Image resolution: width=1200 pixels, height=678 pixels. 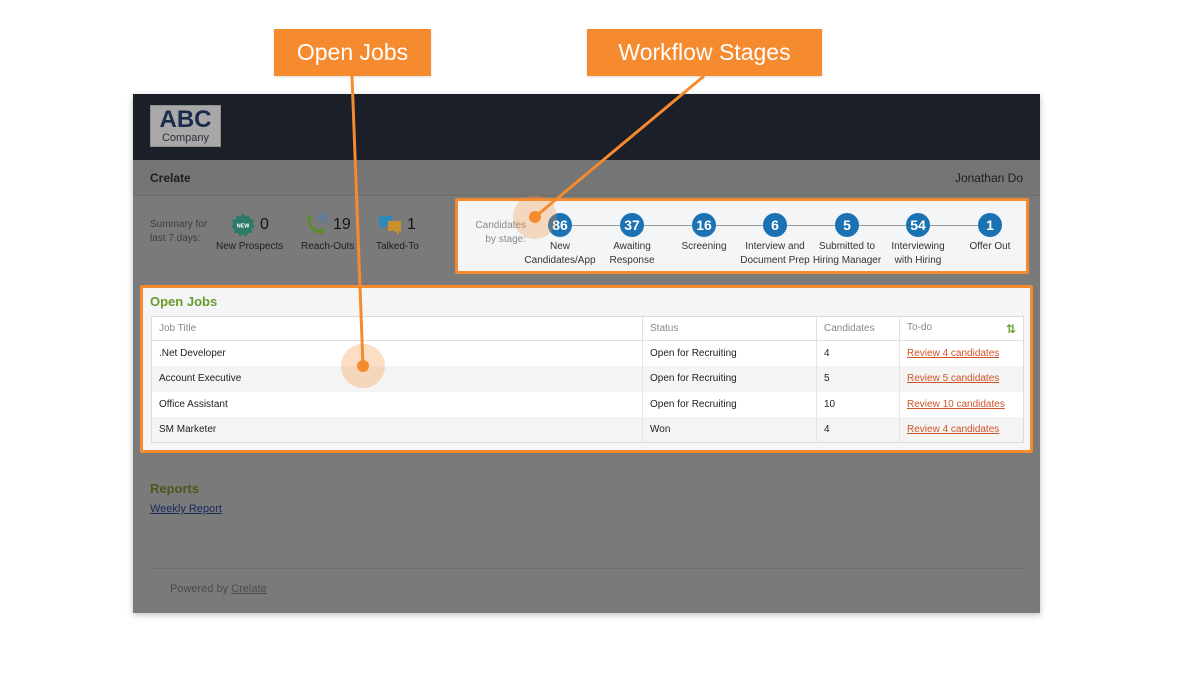 I want to click on callout-workflow-stages: Workflow Stages, so click(x=704, y=52).